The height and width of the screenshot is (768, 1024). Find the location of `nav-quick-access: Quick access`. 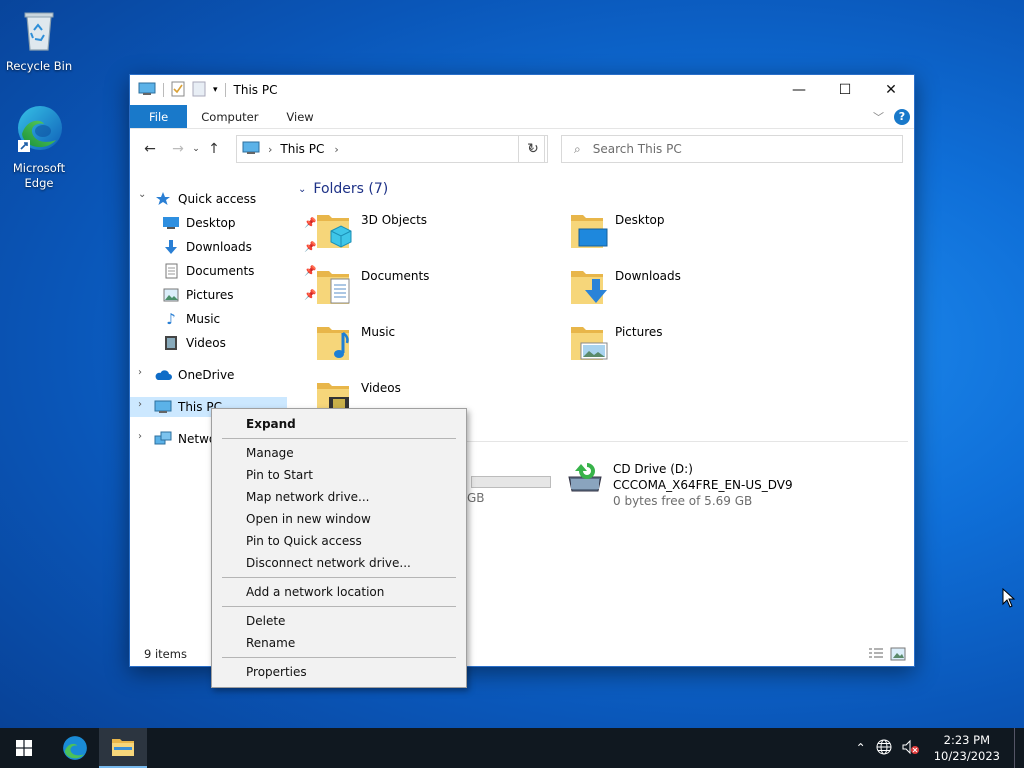

nav-quick-access: Quick access is located at coordinates (205, 199).